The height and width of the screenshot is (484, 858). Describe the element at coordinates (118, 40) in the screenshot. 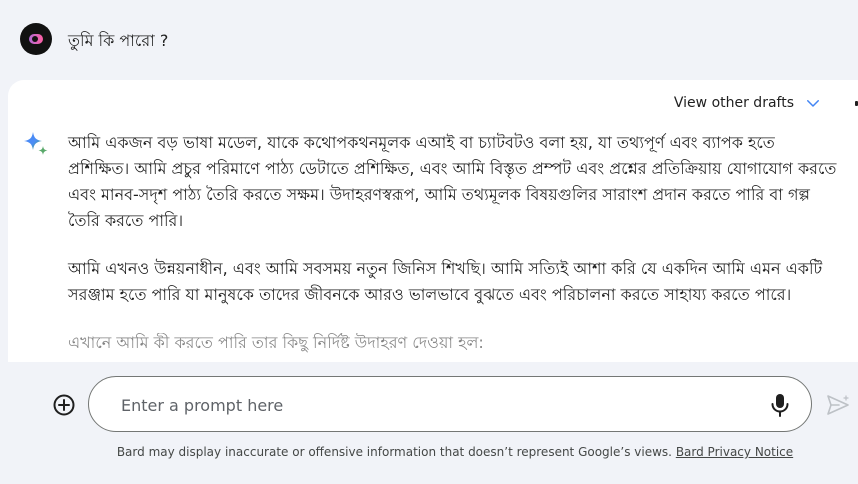

I see `user-prompt-text: তুমি কি পারো ?` at that location.